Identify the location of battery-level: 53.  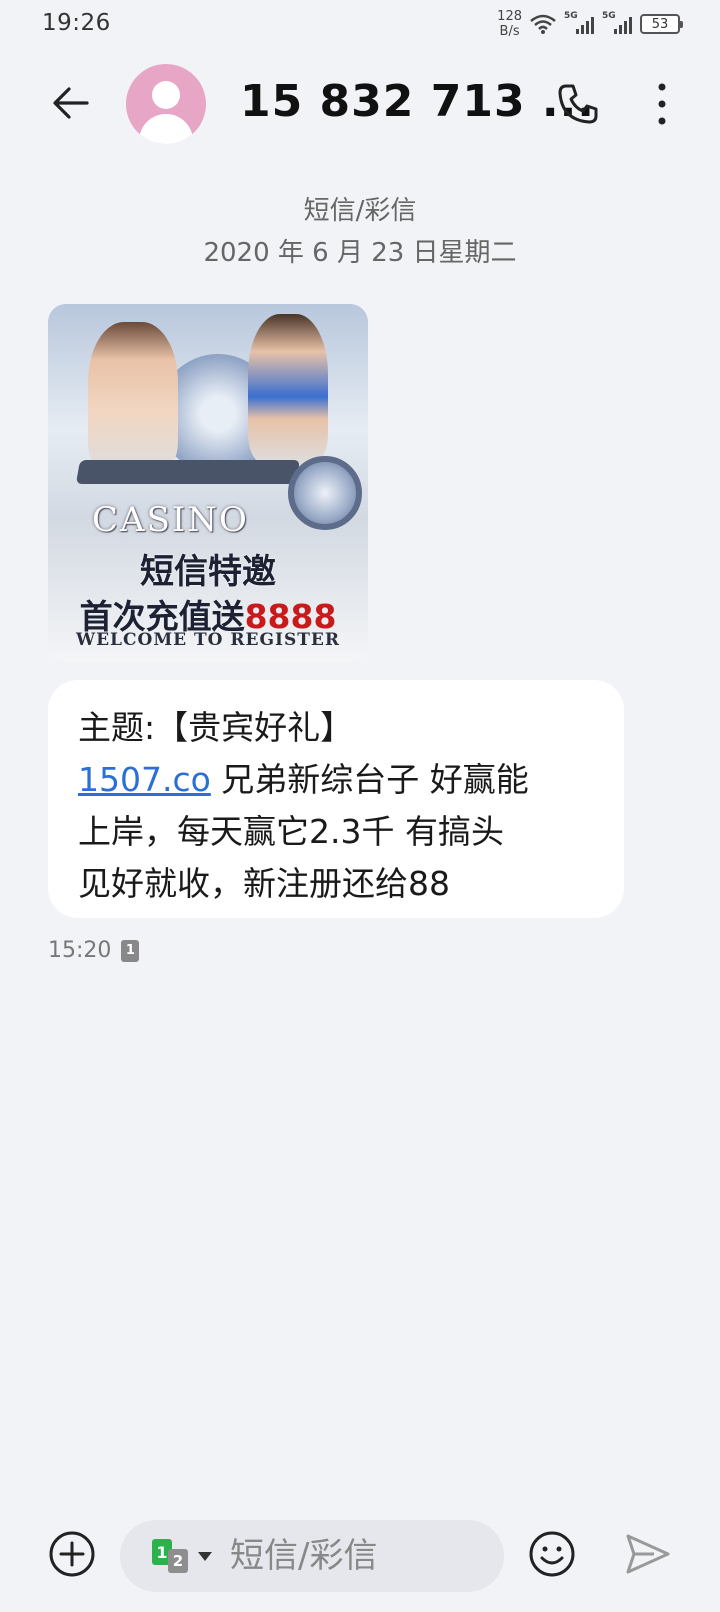
(660, 24).